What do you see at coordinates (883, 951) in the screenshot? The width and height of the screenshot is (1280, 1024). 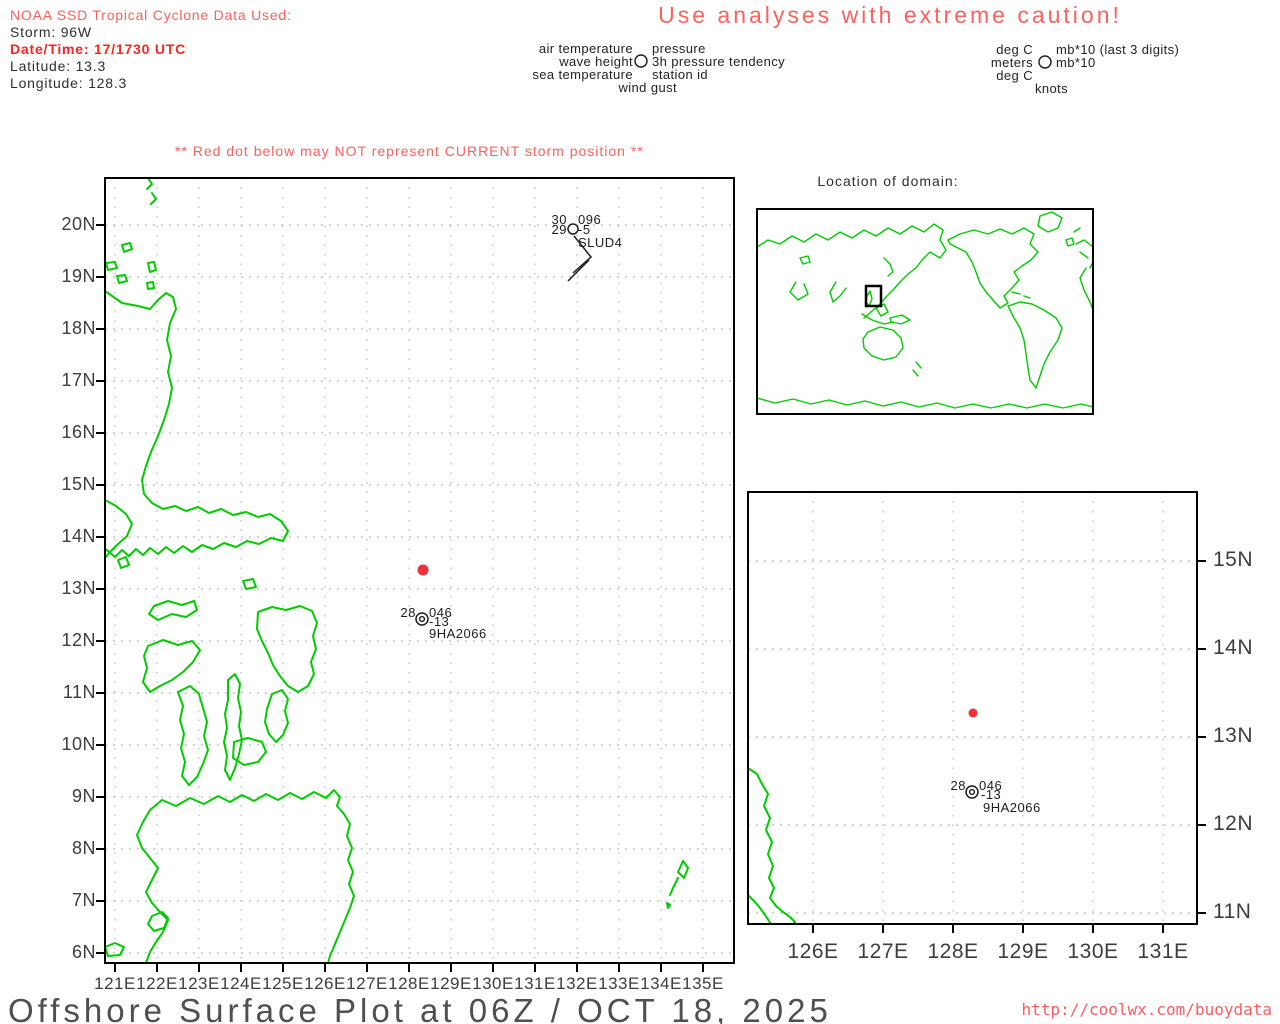 I see `zoom-lon-label: 127E` at bounding box center [883, 951].